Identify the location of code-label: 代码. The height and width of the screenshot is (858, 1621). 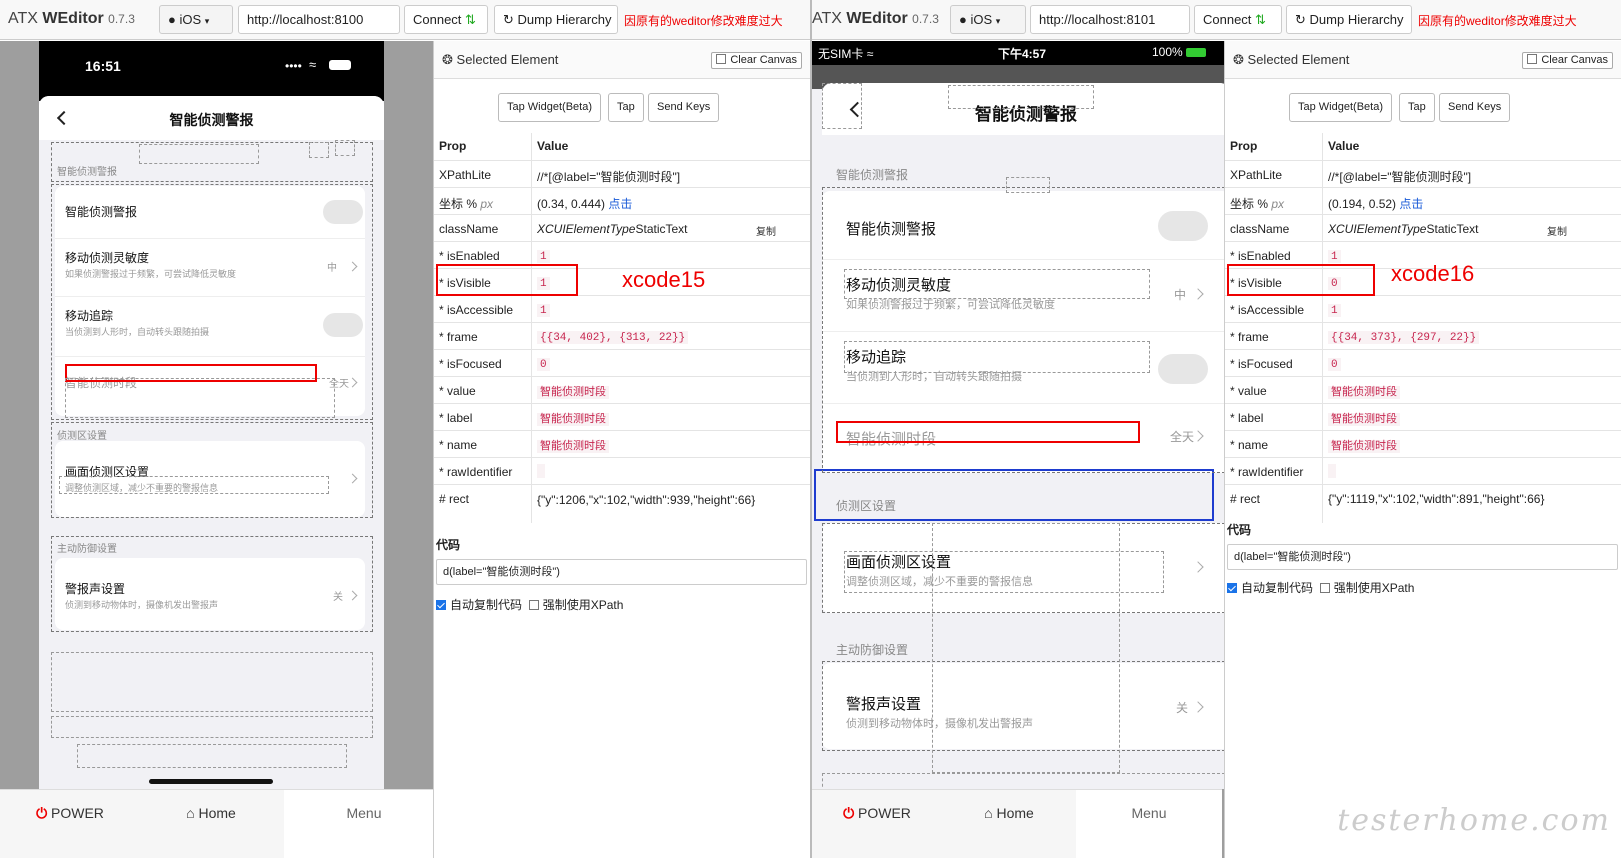
(1239, 530).